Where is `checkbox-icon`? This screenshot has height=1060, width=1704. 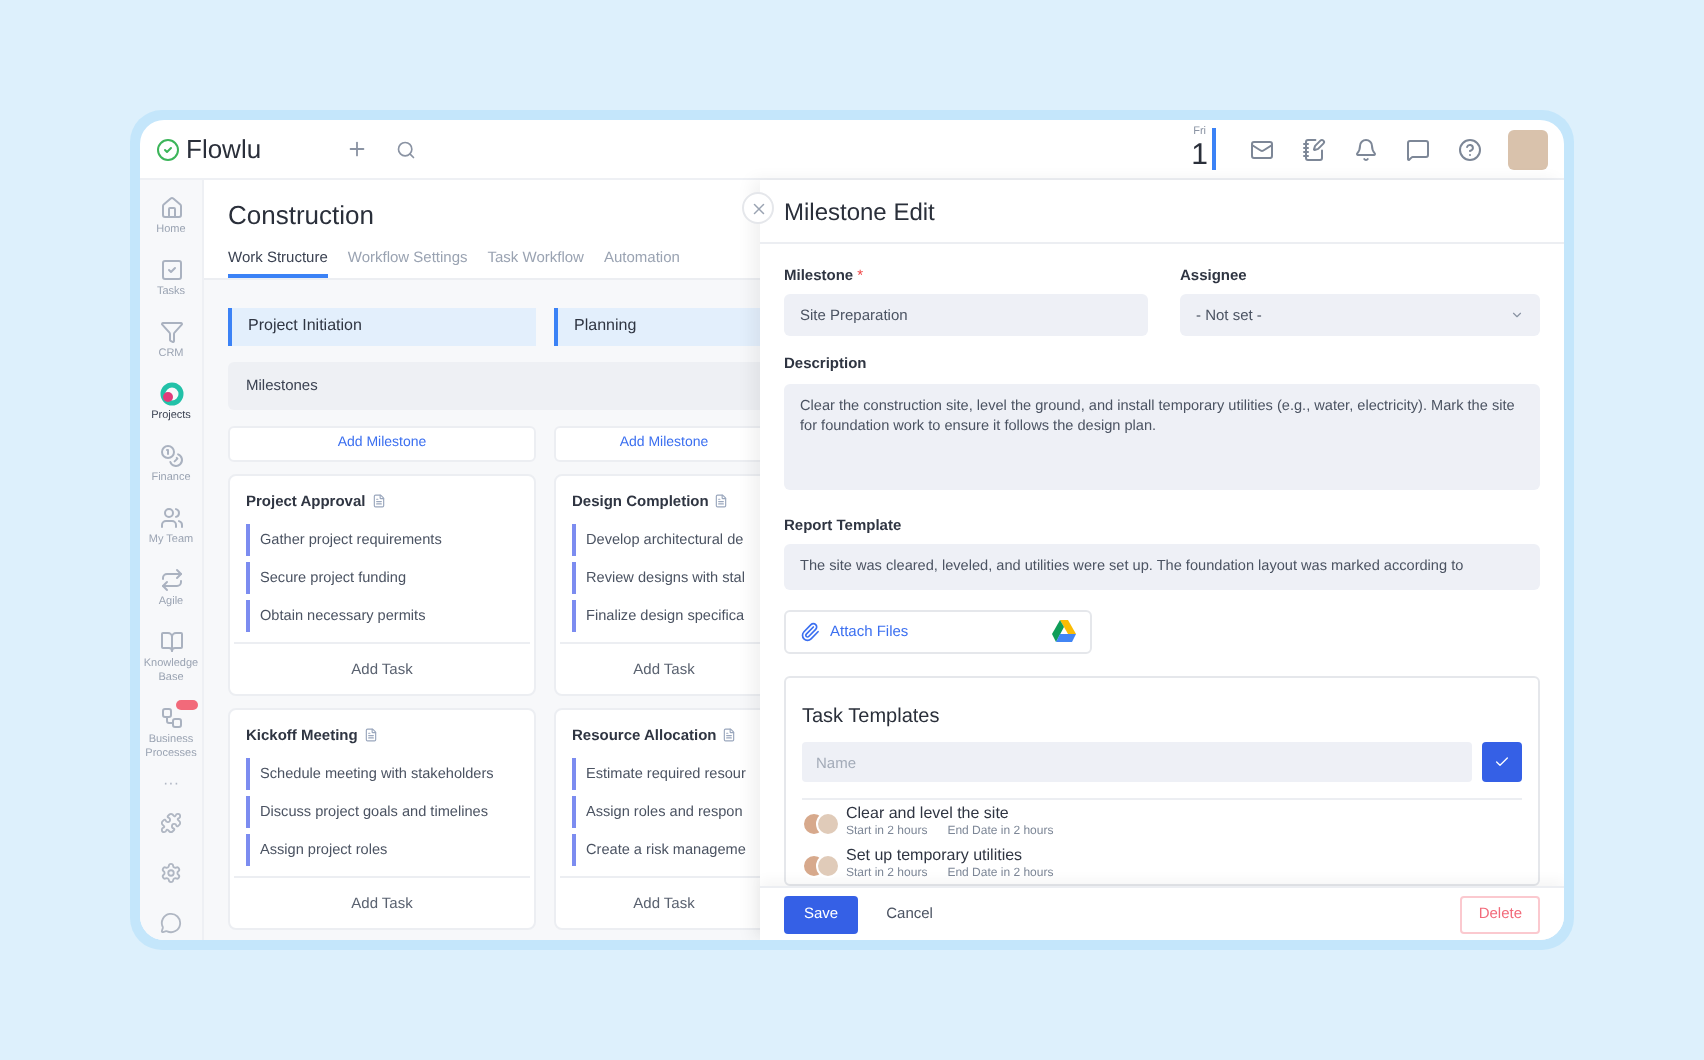 checkbox-icon is located at coordinates (171, 270).